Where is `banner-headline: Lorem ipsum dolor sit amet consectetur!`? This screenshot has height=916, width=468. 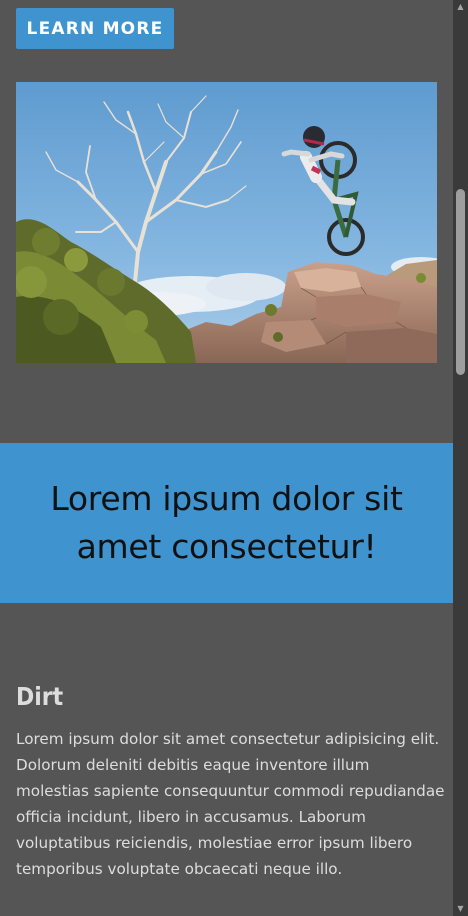 banner-headline: Lorem ipsum dolor sit amet consectetur! is located at coordinates (226, 522).